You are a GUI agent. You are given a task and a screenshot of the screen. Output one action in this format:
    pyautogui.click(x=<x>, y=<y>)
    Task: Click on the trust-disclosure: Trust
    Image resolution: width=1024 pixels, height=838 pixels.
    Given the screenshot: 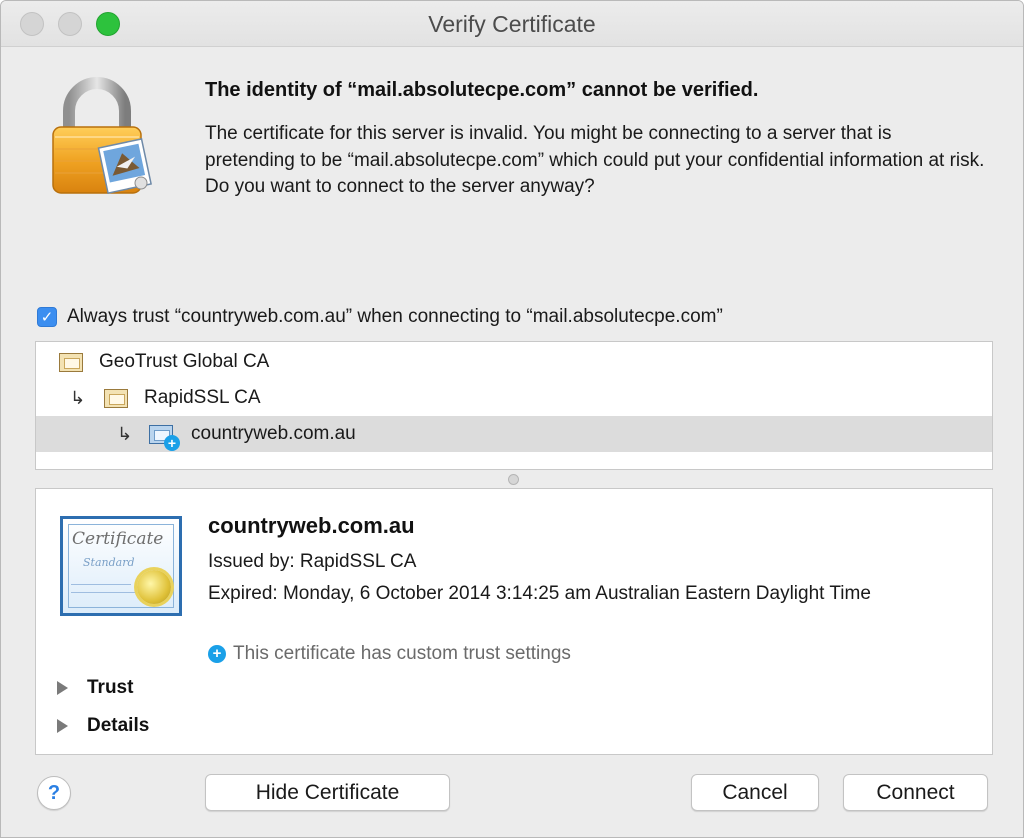 What is the action you would take?
    pyautogui.click(x=95, y=688)
    